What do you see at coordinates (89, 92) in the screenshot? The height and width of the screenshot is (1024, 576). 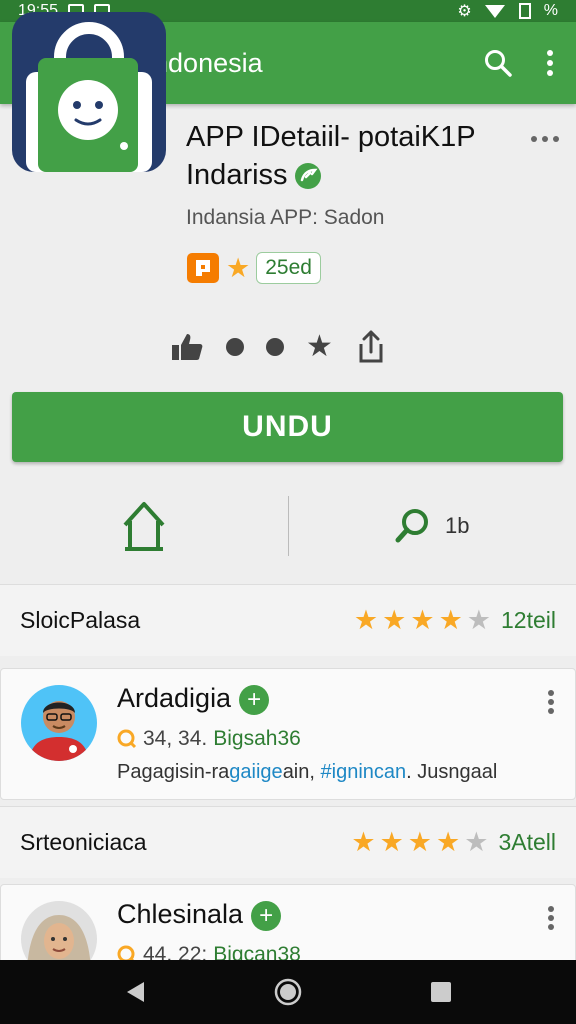 I see `app-icon` at bounding box center [89, 92].